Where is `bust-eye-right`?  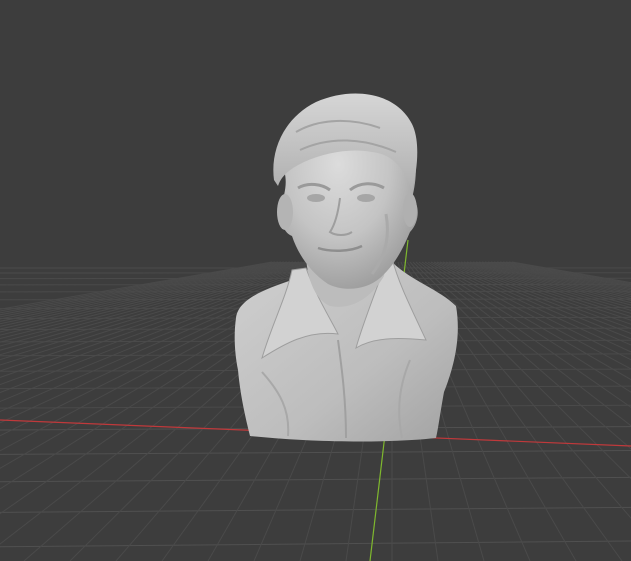
bust-eye-right is located at coordinates (366, 198).